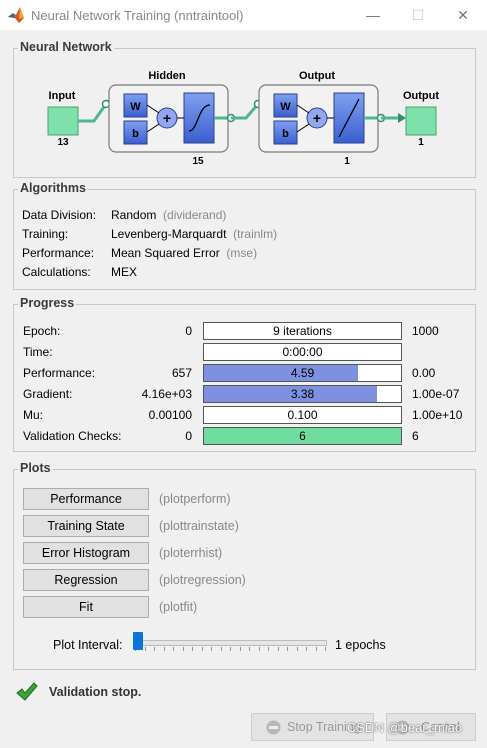  I want to click on maximize-button: ☐, so click(418, 15).